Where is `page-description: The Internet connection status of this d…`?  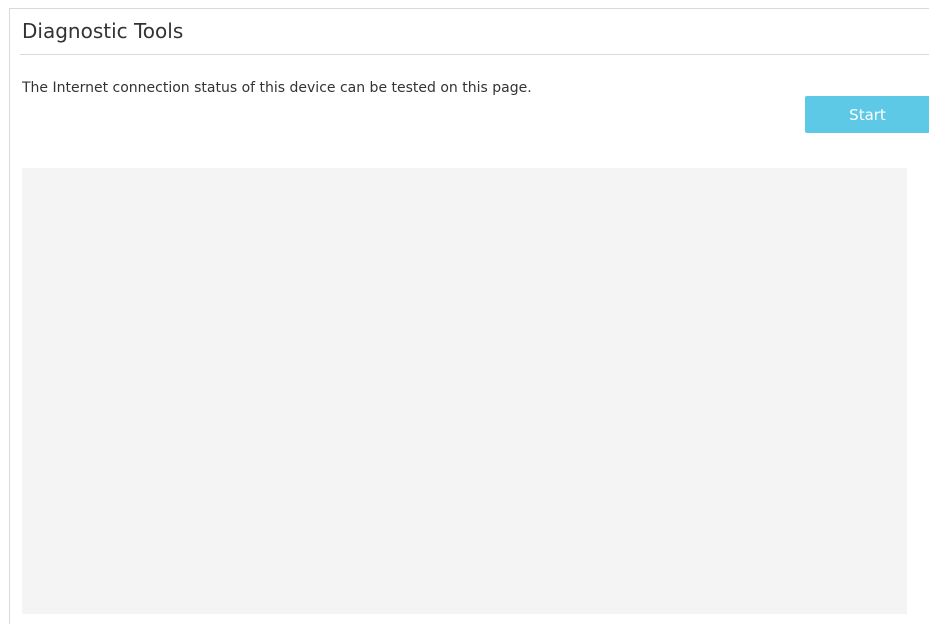 page-description: The Internet connection status of this d… is located at coordinates (277, 88).